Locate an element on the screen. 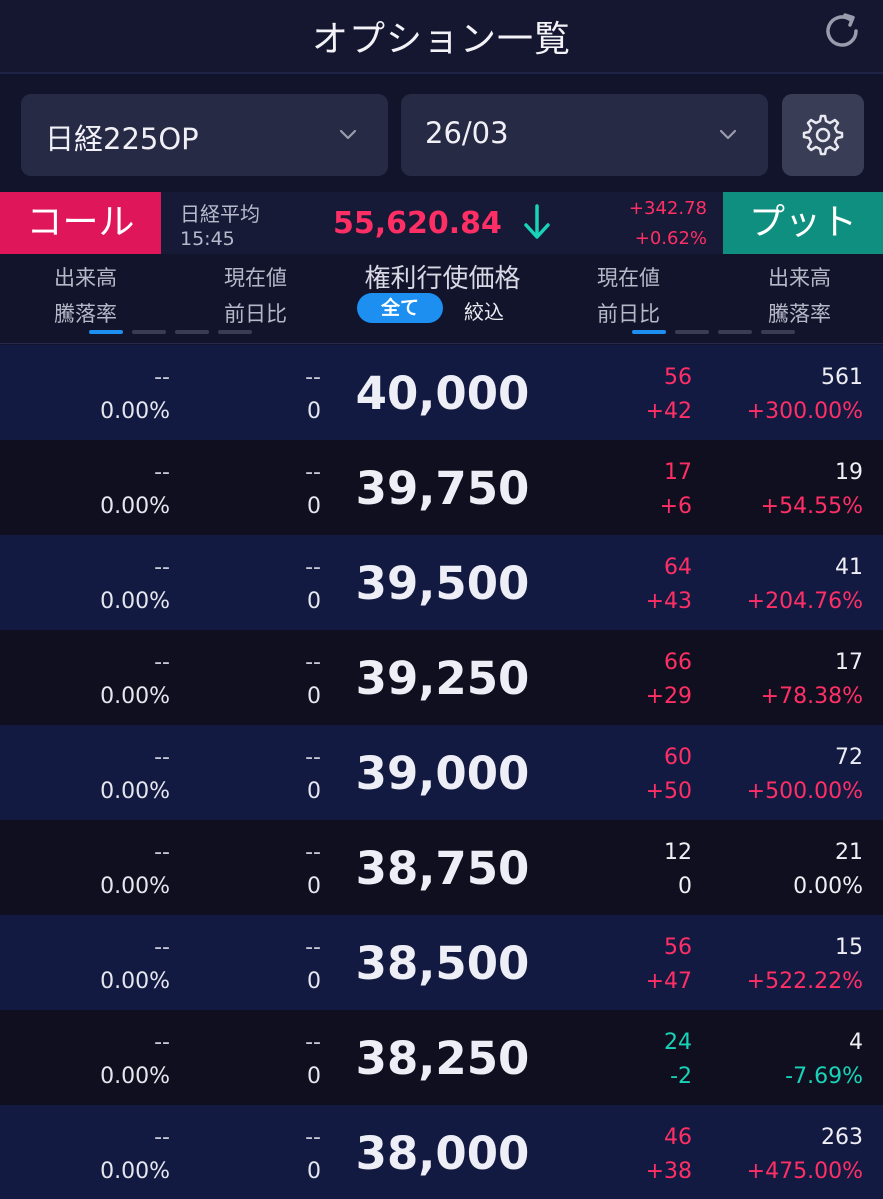 The height and width of the screenshot is (1199, 883). index-change-pct: +0.62% is located at coordinates (670, 238).